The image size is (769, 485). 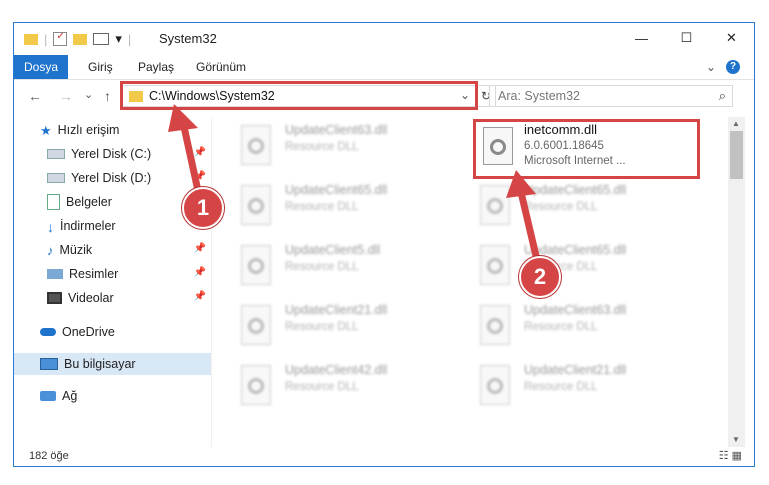 I want to click on list-item: UpdateClient42.dll Resource DLL, so click(x=318, y=387).